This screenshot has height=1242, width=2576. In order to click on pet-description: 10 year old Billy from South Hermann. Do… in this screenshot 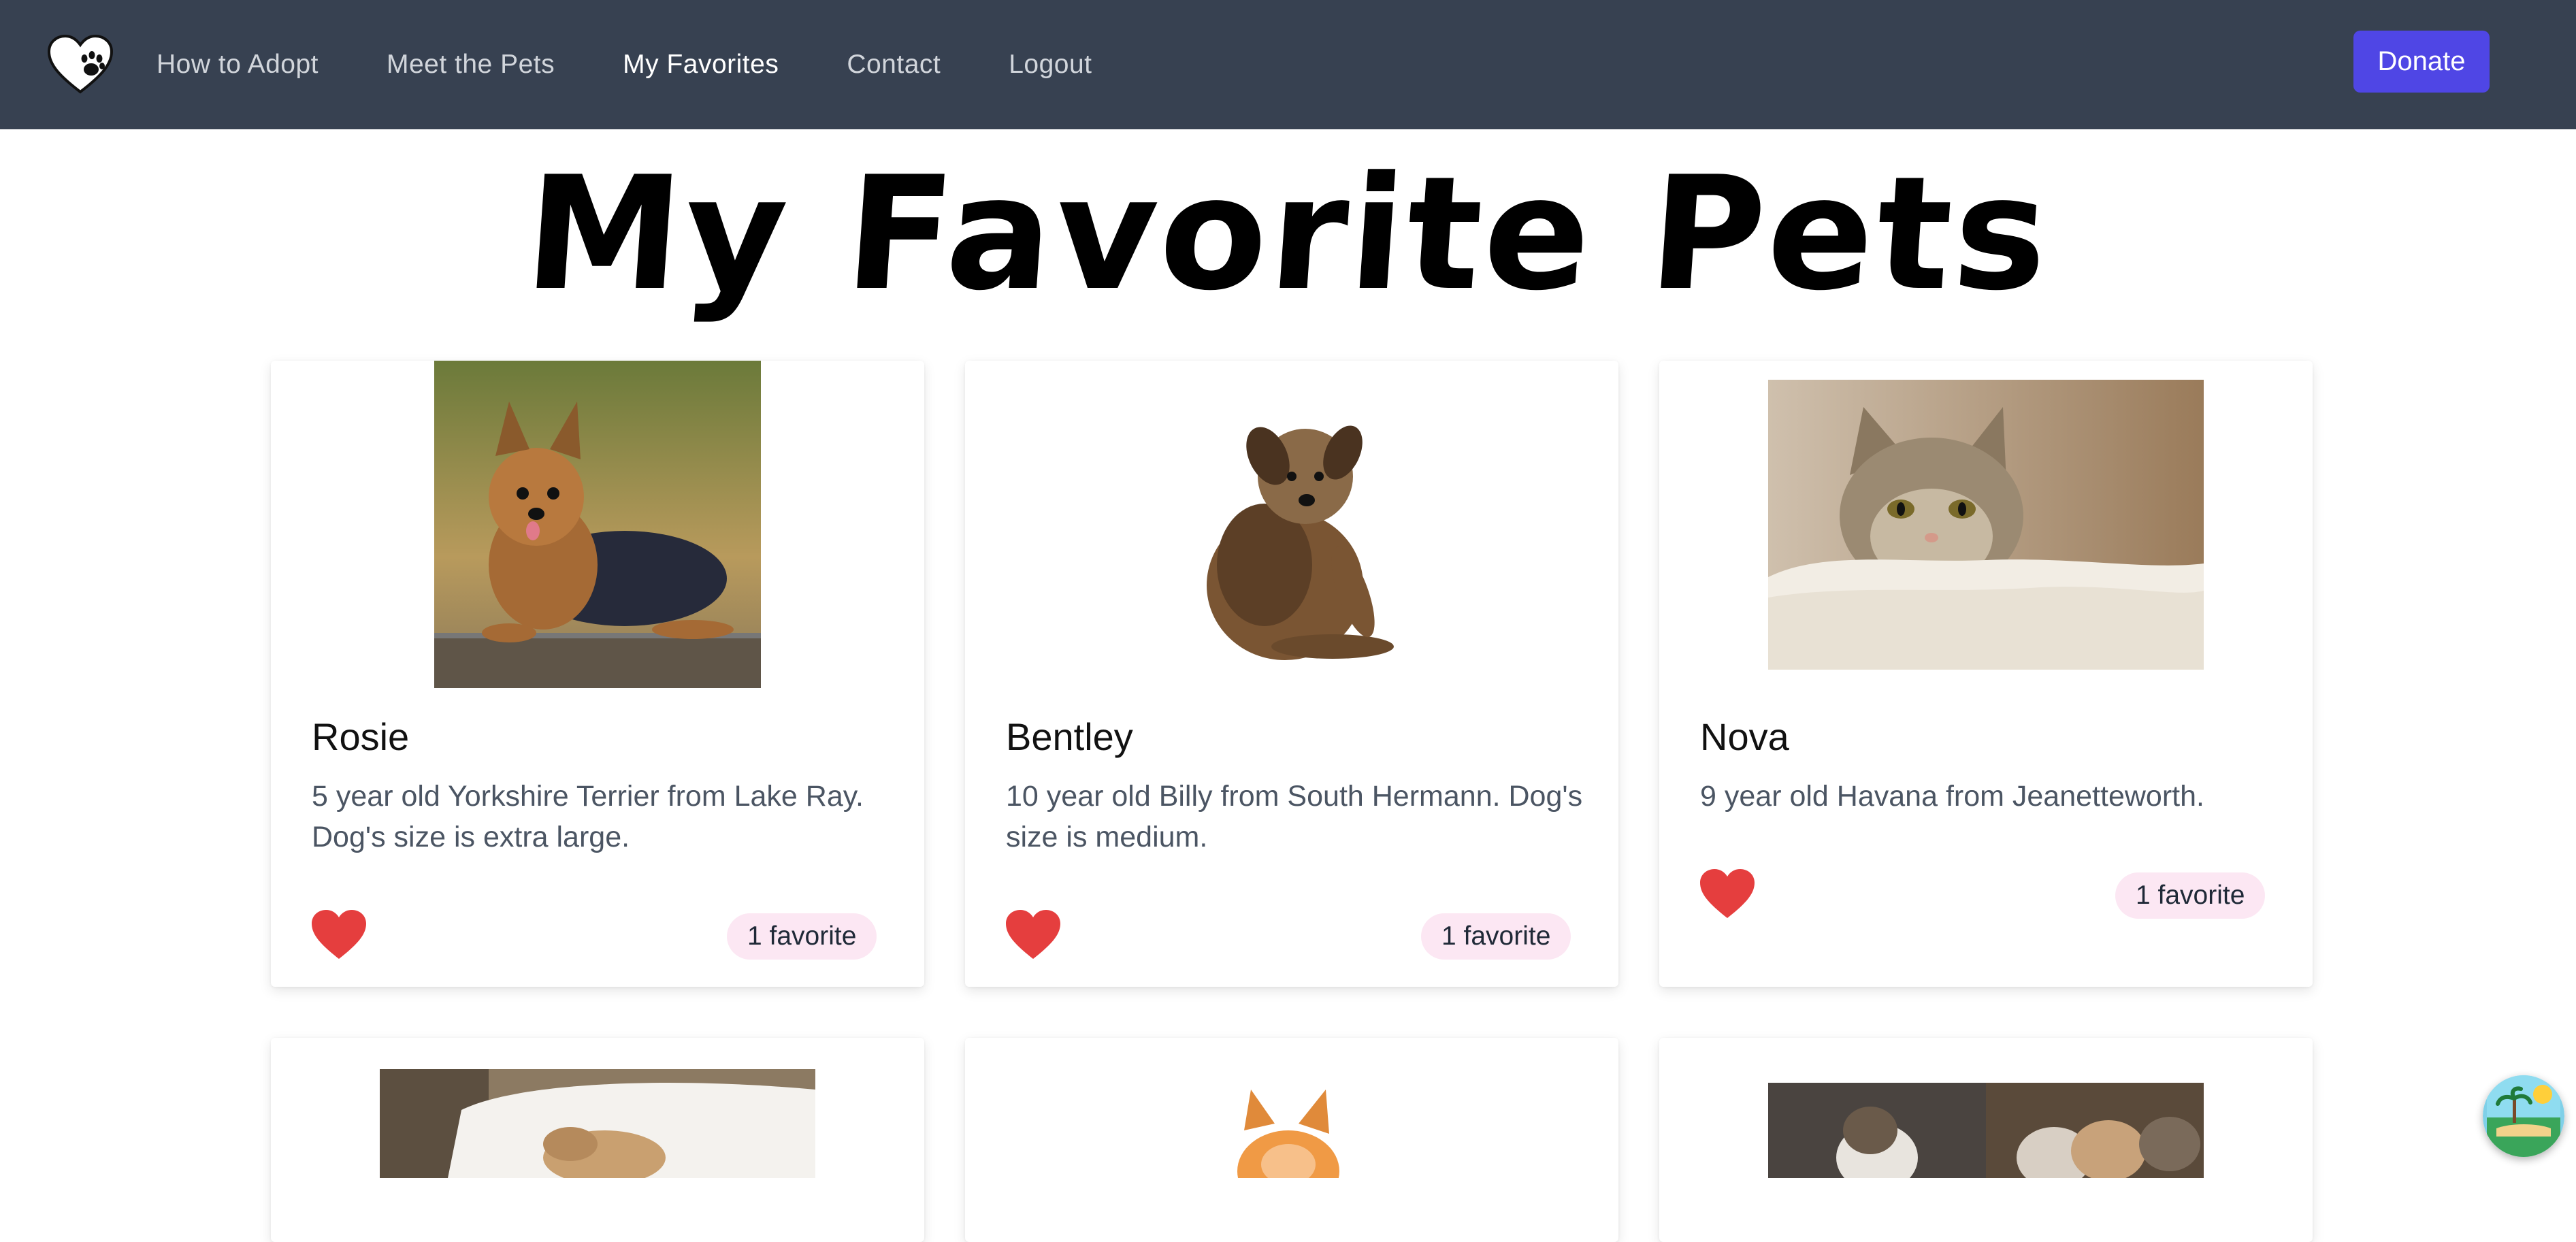, I will do `click(1294, 816)`.